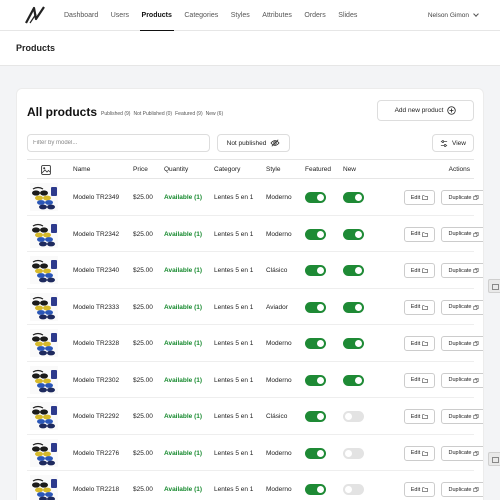 This screenshot has width=500, height=500. I want to click on filter-by-model-input, so click(118, 143).